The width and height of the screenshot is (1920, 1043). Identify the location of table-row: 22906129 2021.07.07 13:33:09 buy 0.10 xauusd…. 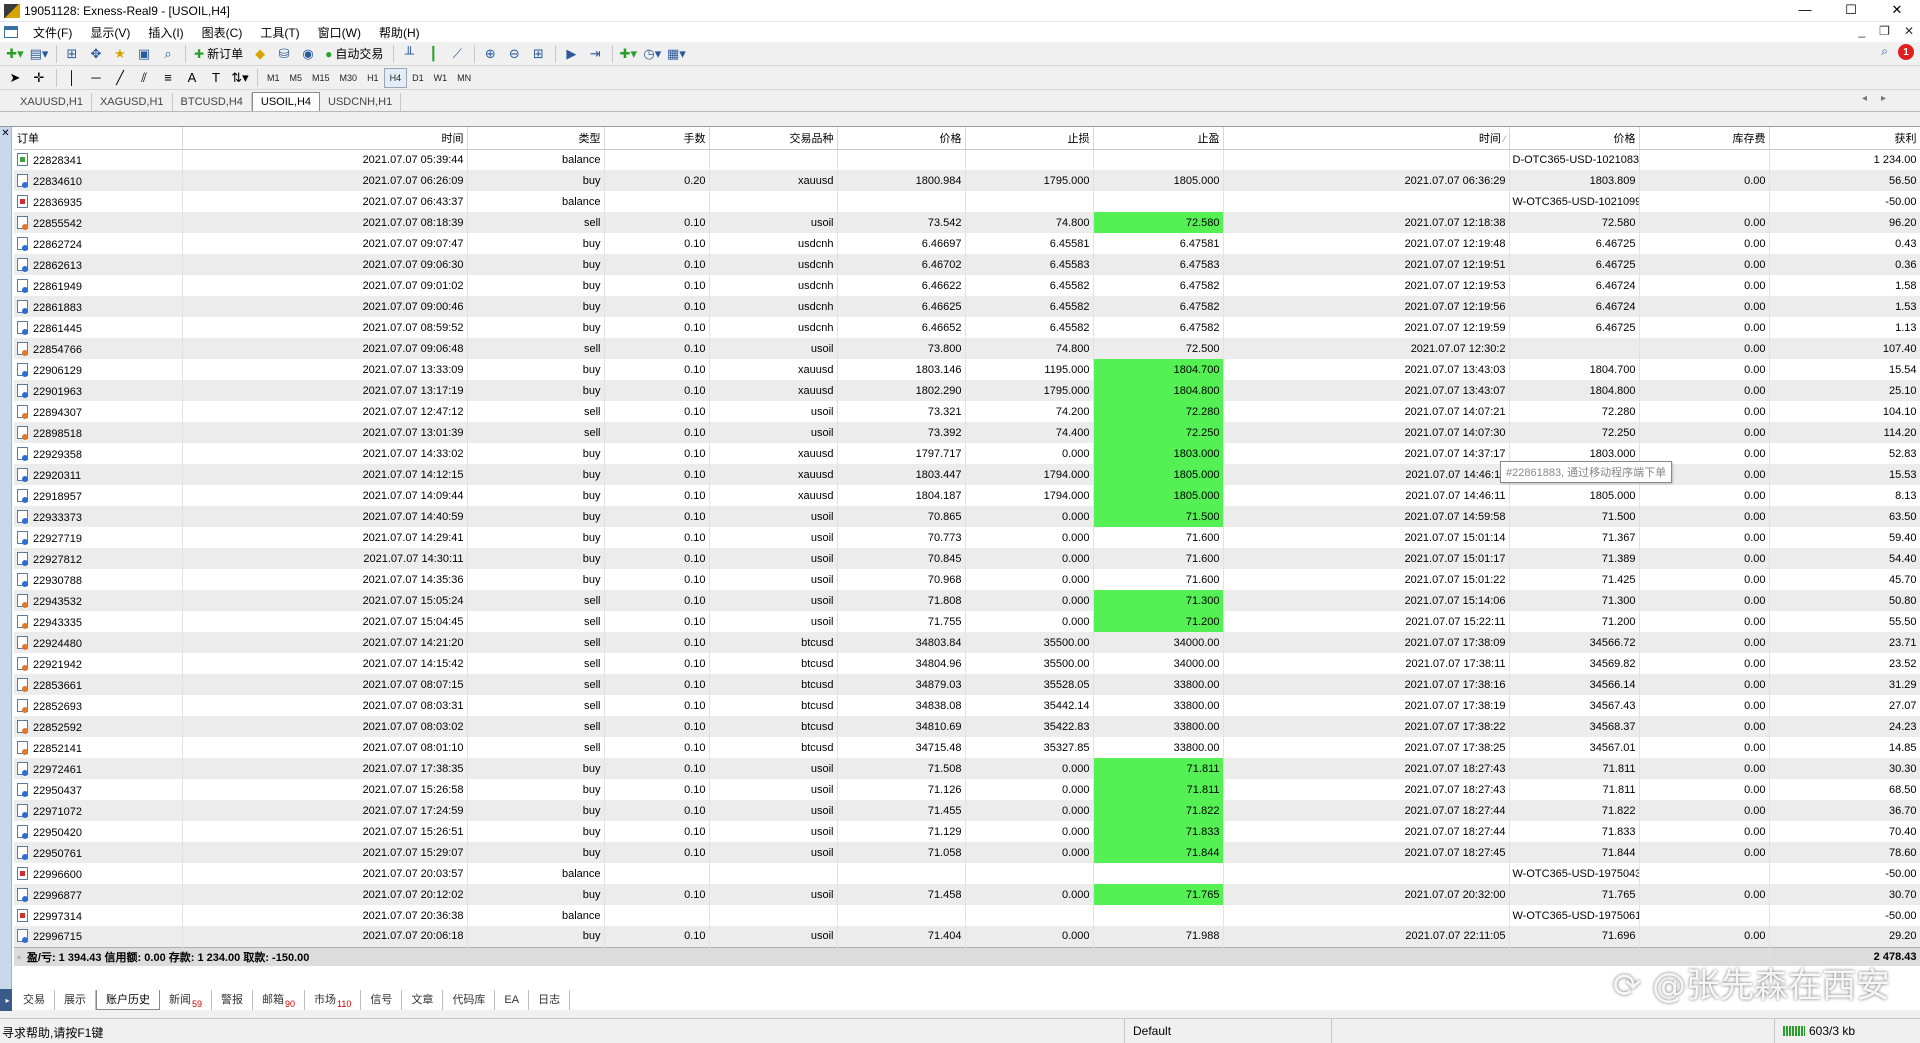
(967, 369).